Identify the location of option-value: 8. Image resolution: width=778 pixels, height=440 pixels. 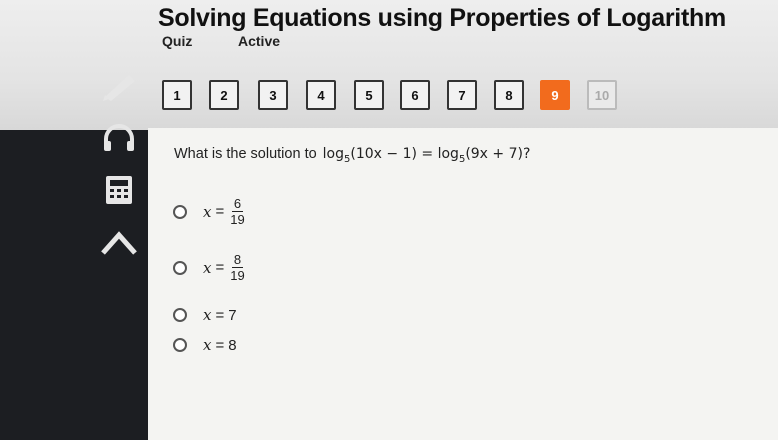
(232, 345).